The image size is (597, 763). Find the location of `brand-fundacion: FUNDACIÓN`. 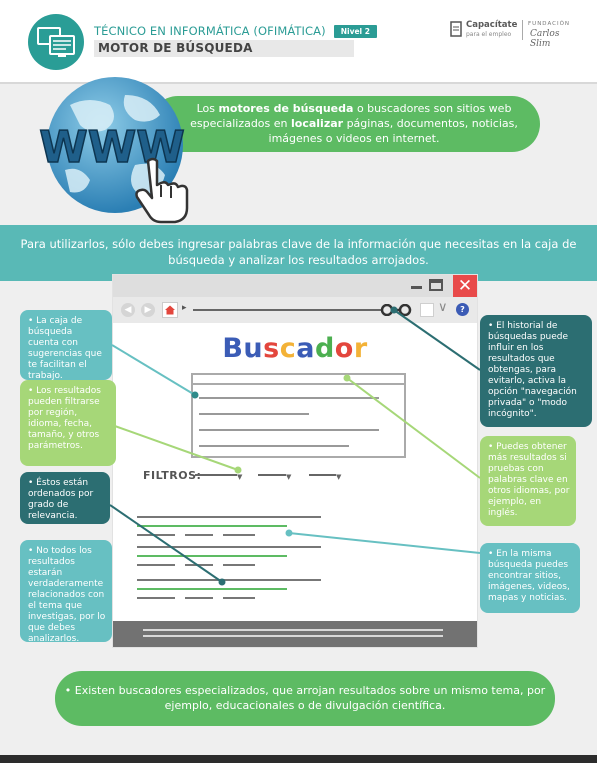

brand-fundacion: FUNDACIÓN is located at coordinates (549, 24).